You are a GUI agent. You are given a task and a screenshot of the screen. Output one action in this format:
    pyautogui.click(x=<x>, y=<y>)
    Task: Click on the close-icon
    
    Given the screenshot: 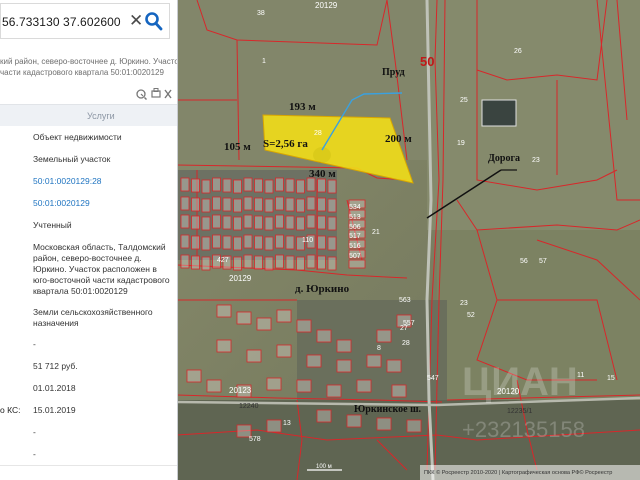 What is the action you would take?
    pyautogui.click(x=168, y=94)
    